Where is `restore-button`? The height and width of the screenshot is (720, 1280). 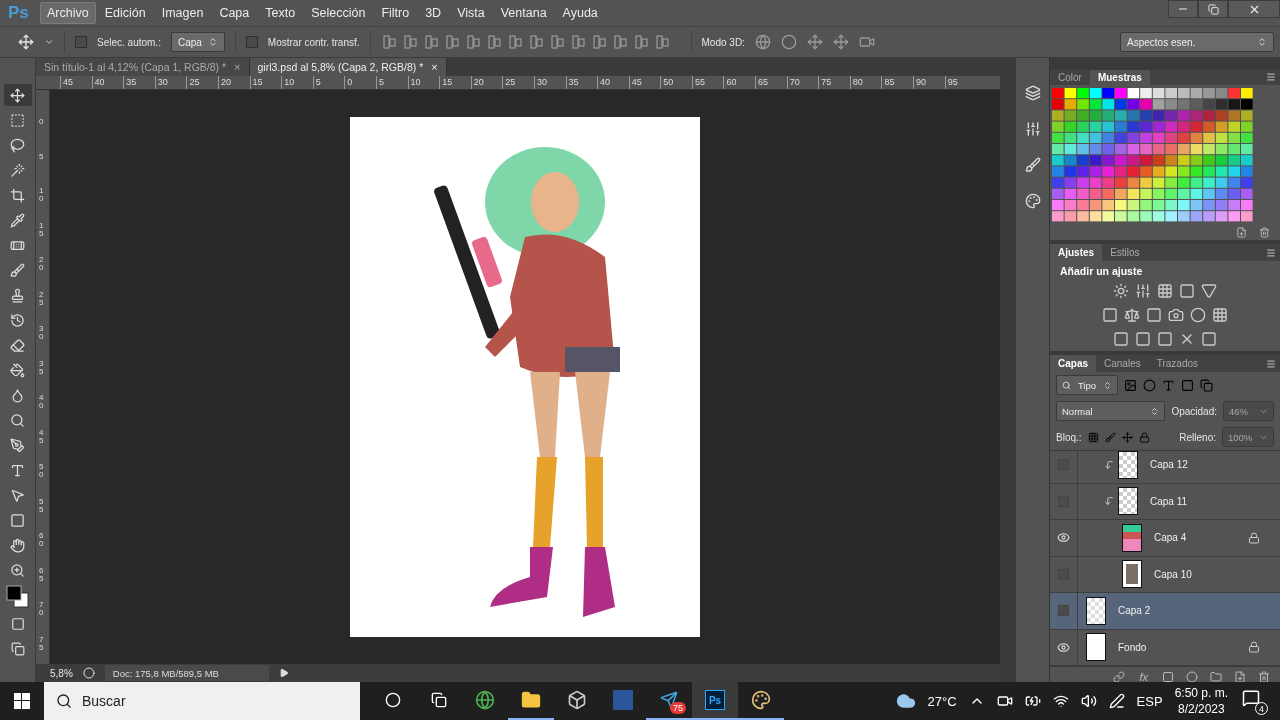 restore-button is located at coordinates (1213, 9).